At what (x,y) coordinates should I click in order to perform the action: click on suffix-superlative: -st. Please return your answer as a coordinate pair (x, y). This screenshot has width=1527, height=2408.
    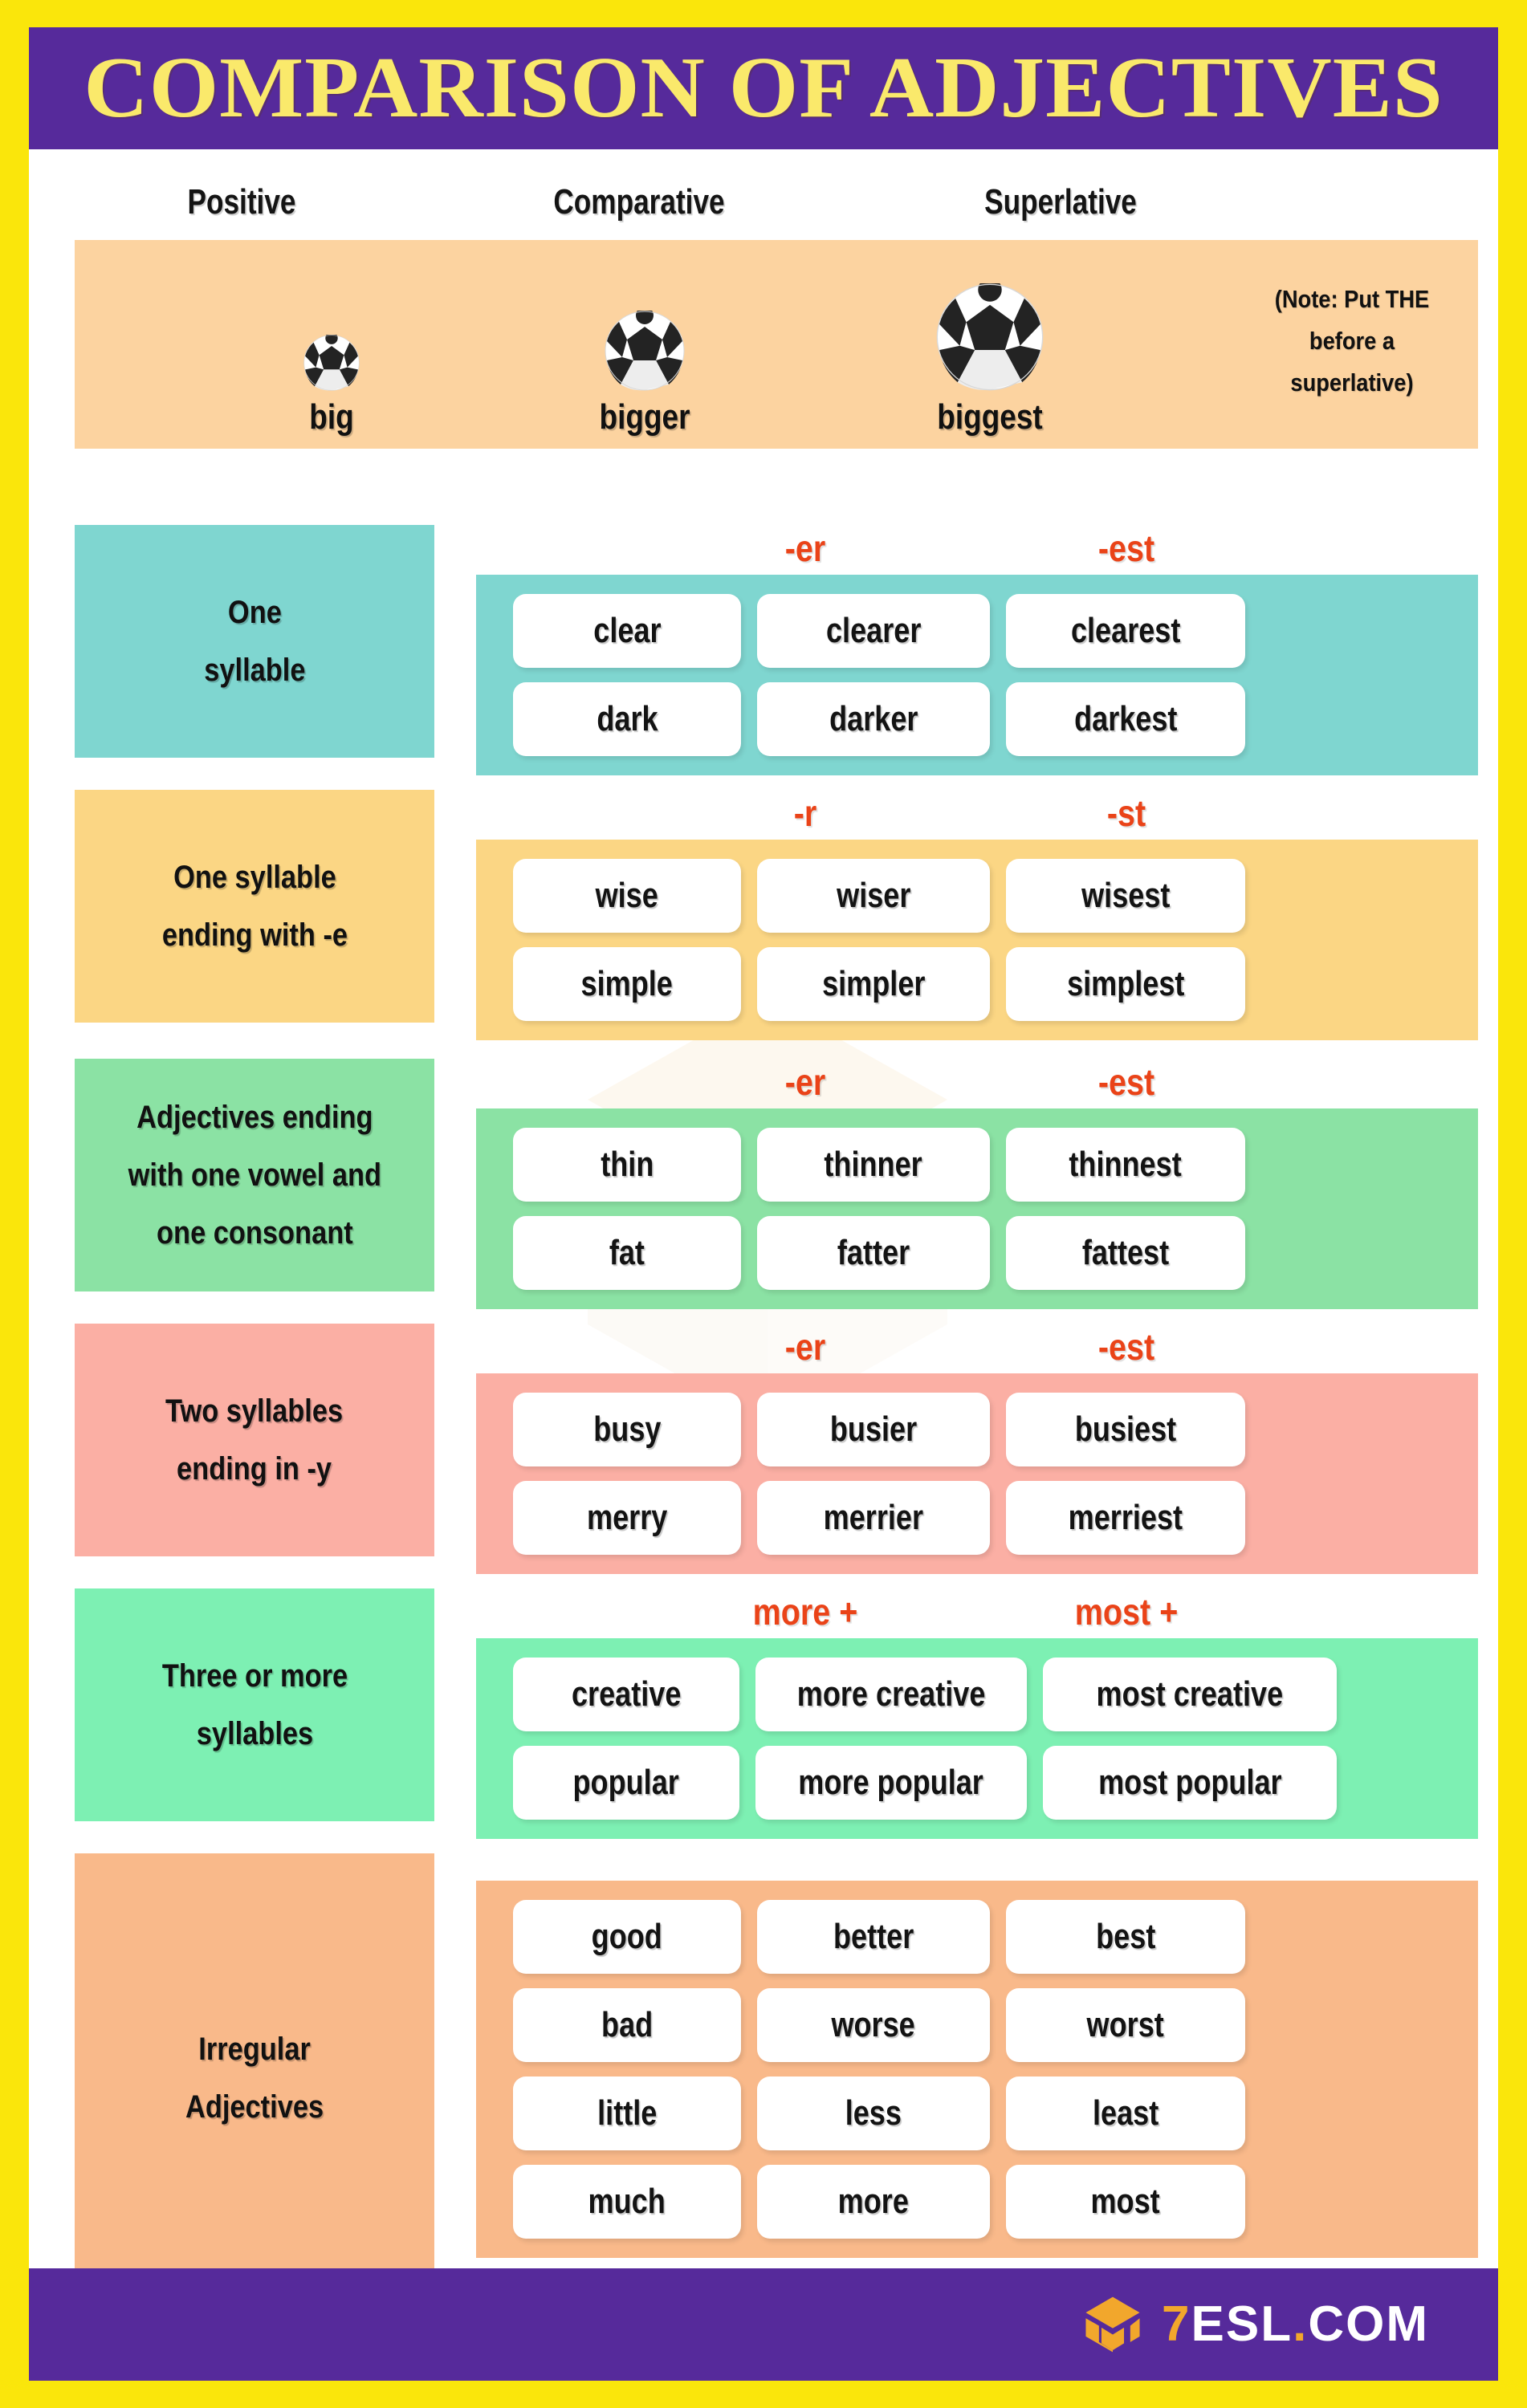
    Looking at the image, I should click on (1126, 813).